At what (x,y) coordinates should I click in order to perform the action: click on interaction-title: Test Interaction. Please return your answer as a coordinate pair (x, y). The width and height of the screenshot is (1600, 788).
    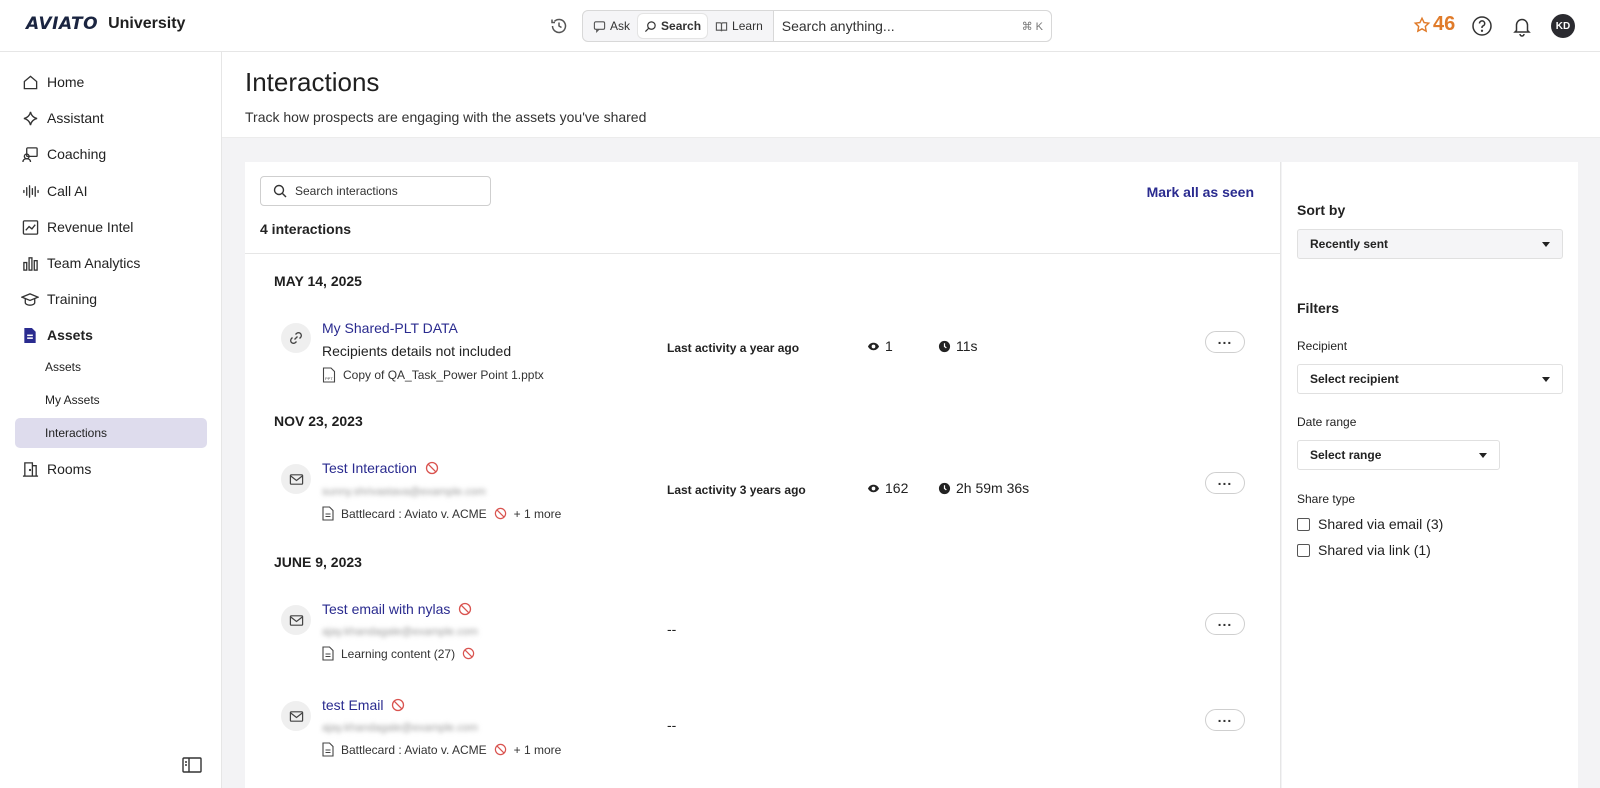
    Looking at the image, I should click on (380, 468).